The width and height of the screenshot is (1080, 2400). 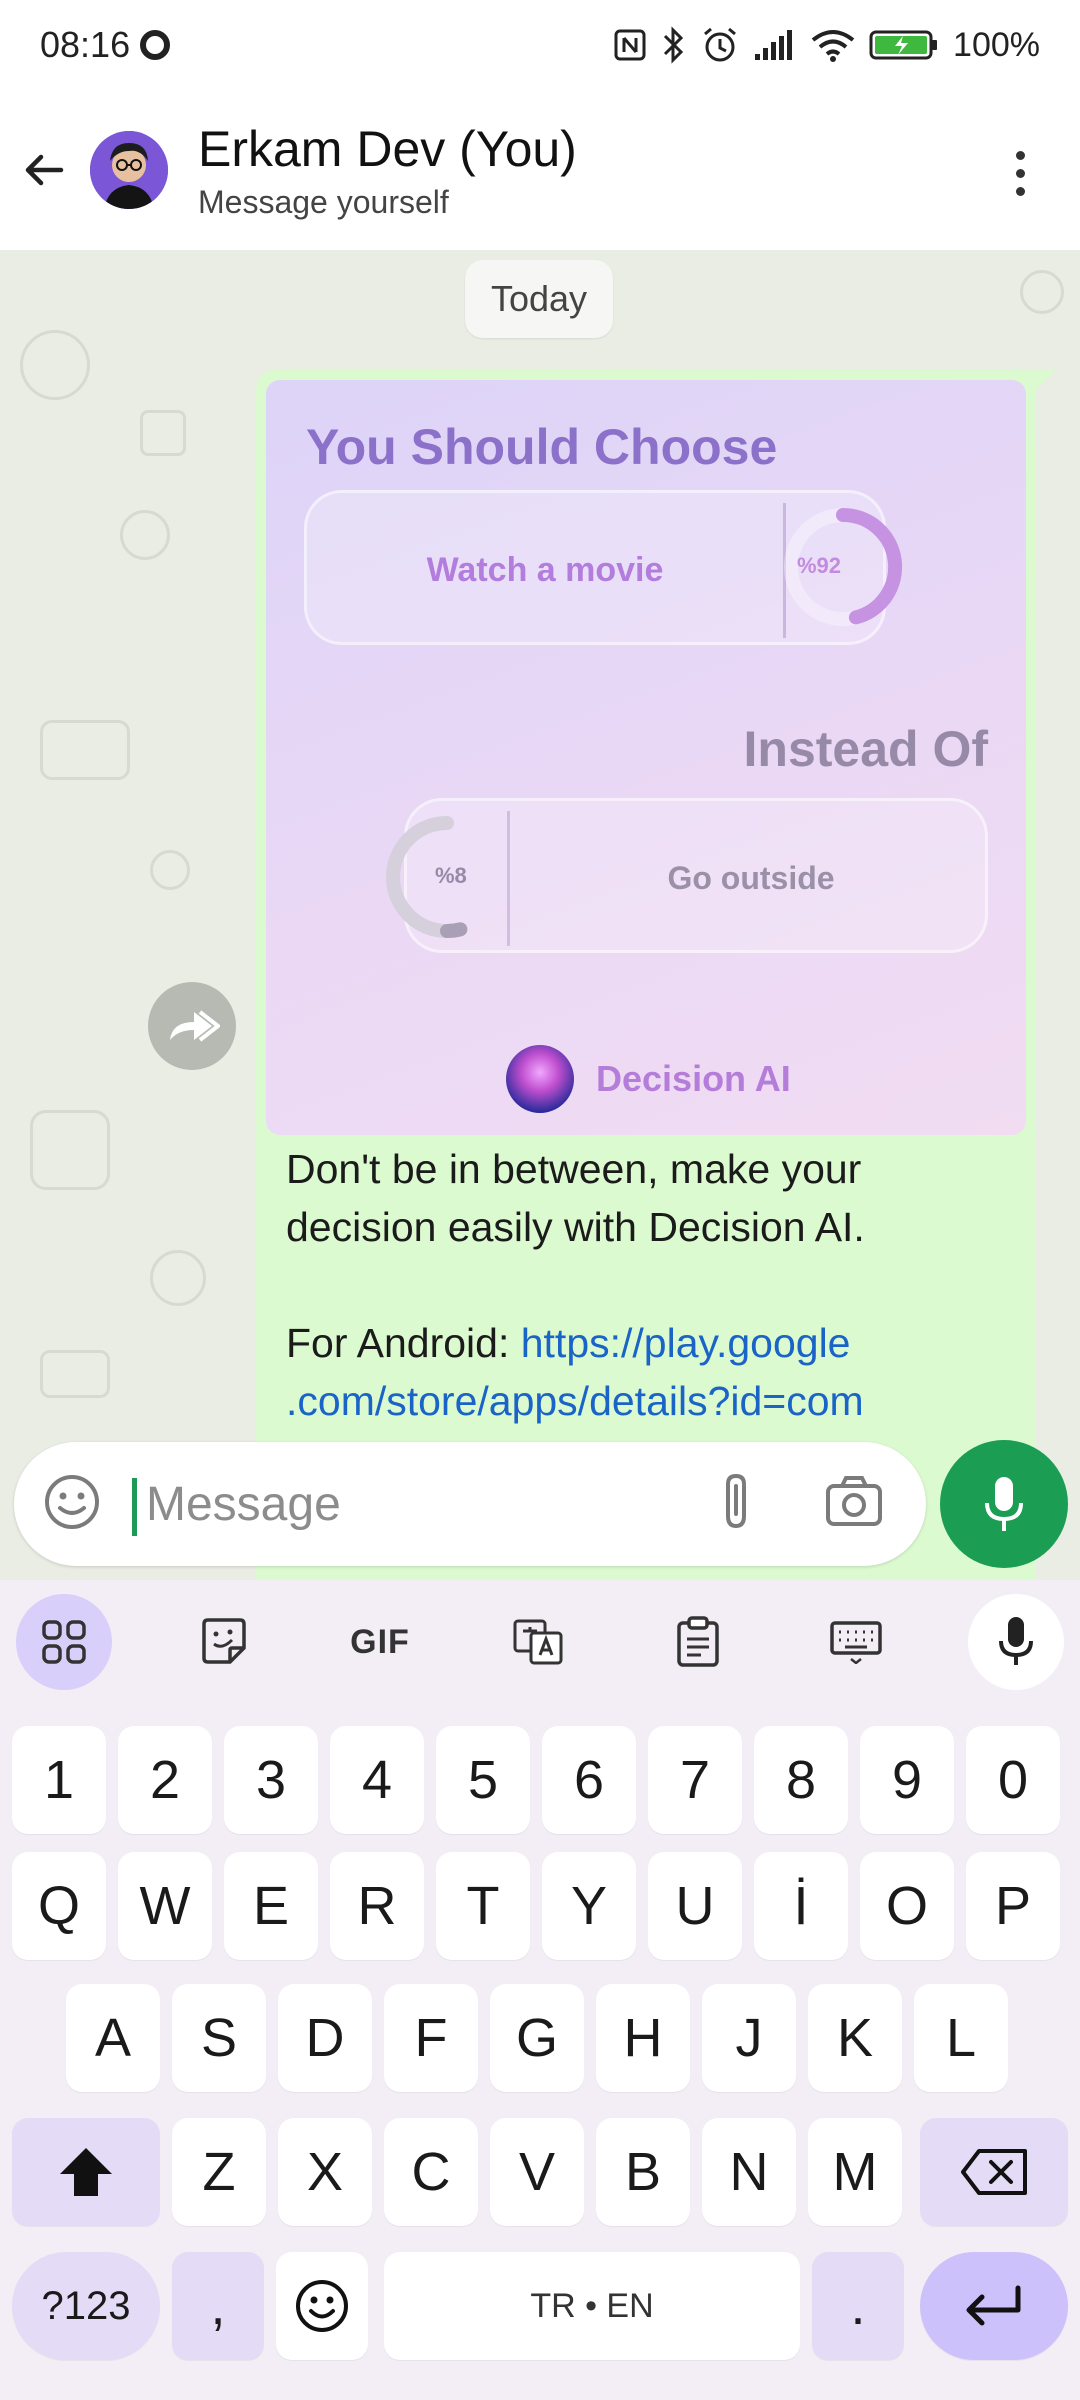 I want to click on shift-key, so click(x=86, y=2172).